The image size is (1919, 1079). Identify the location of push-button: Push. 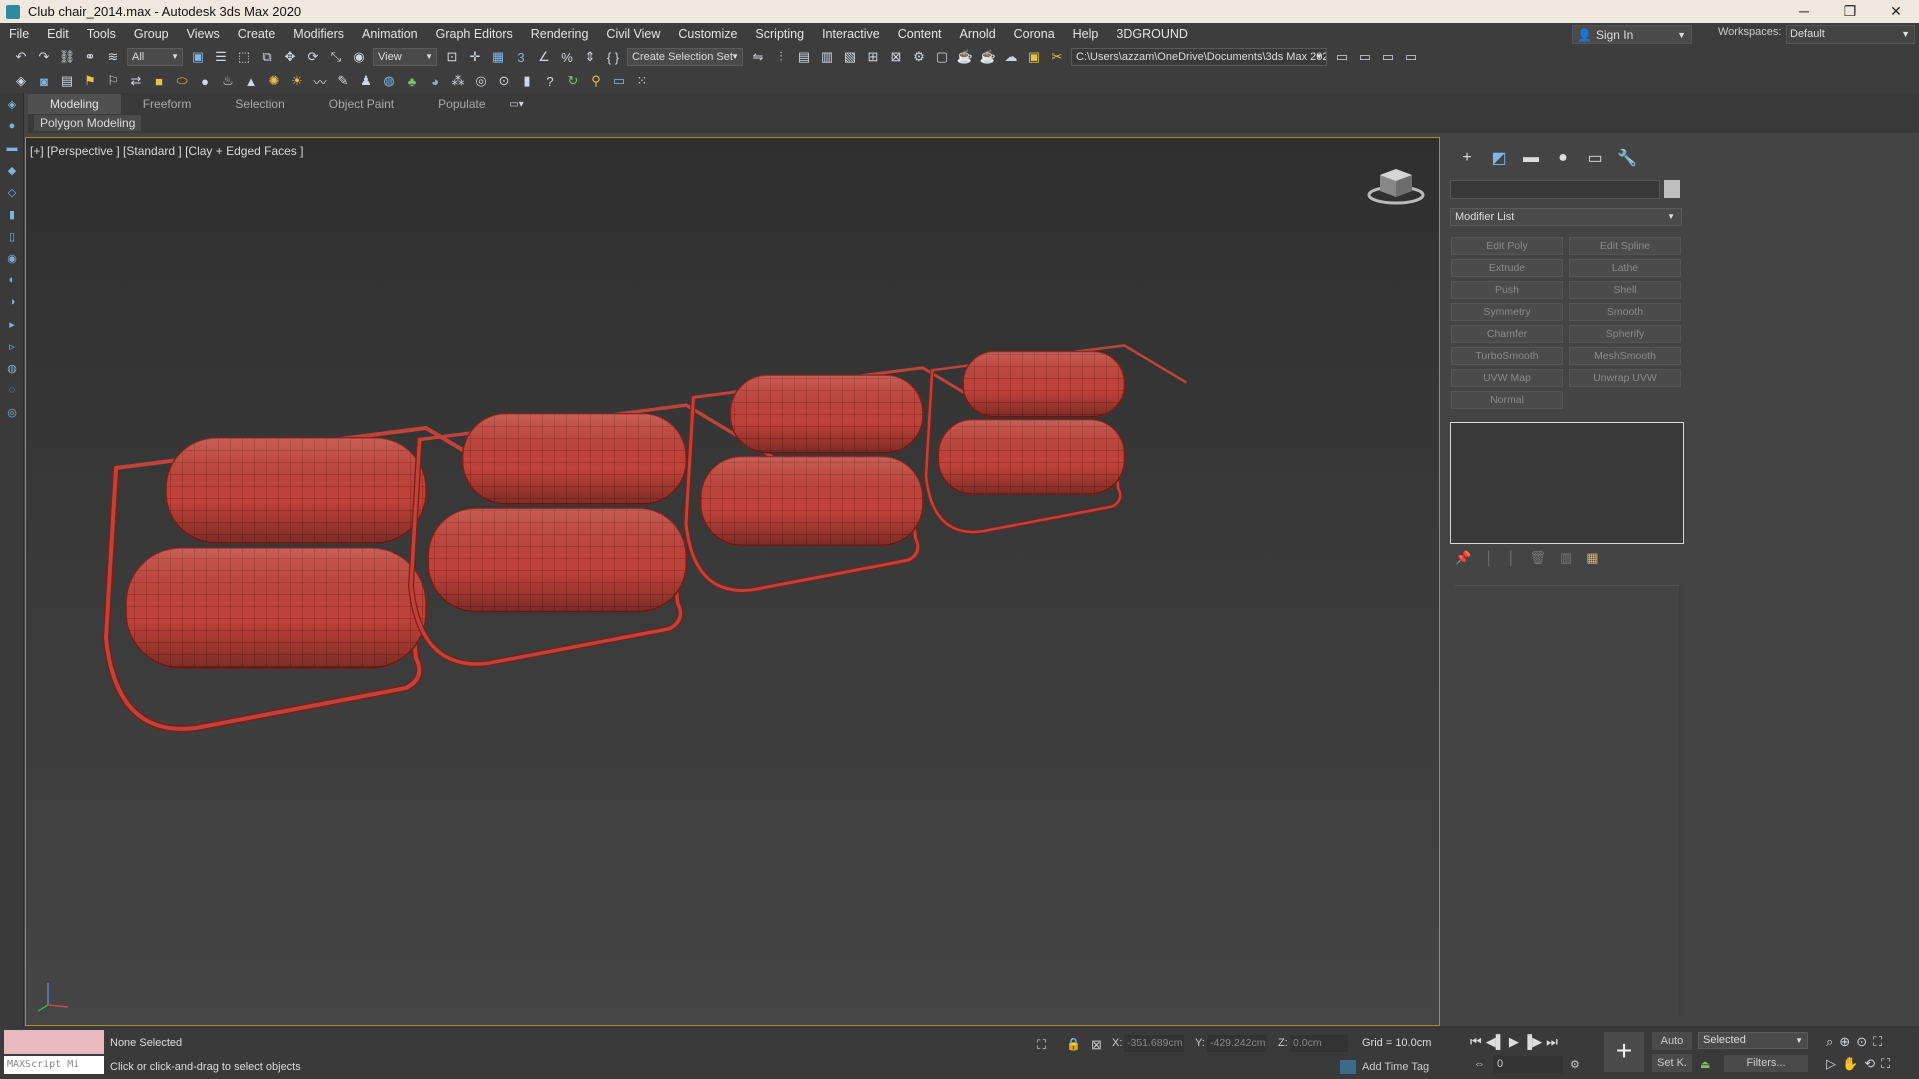
(1507, 290).